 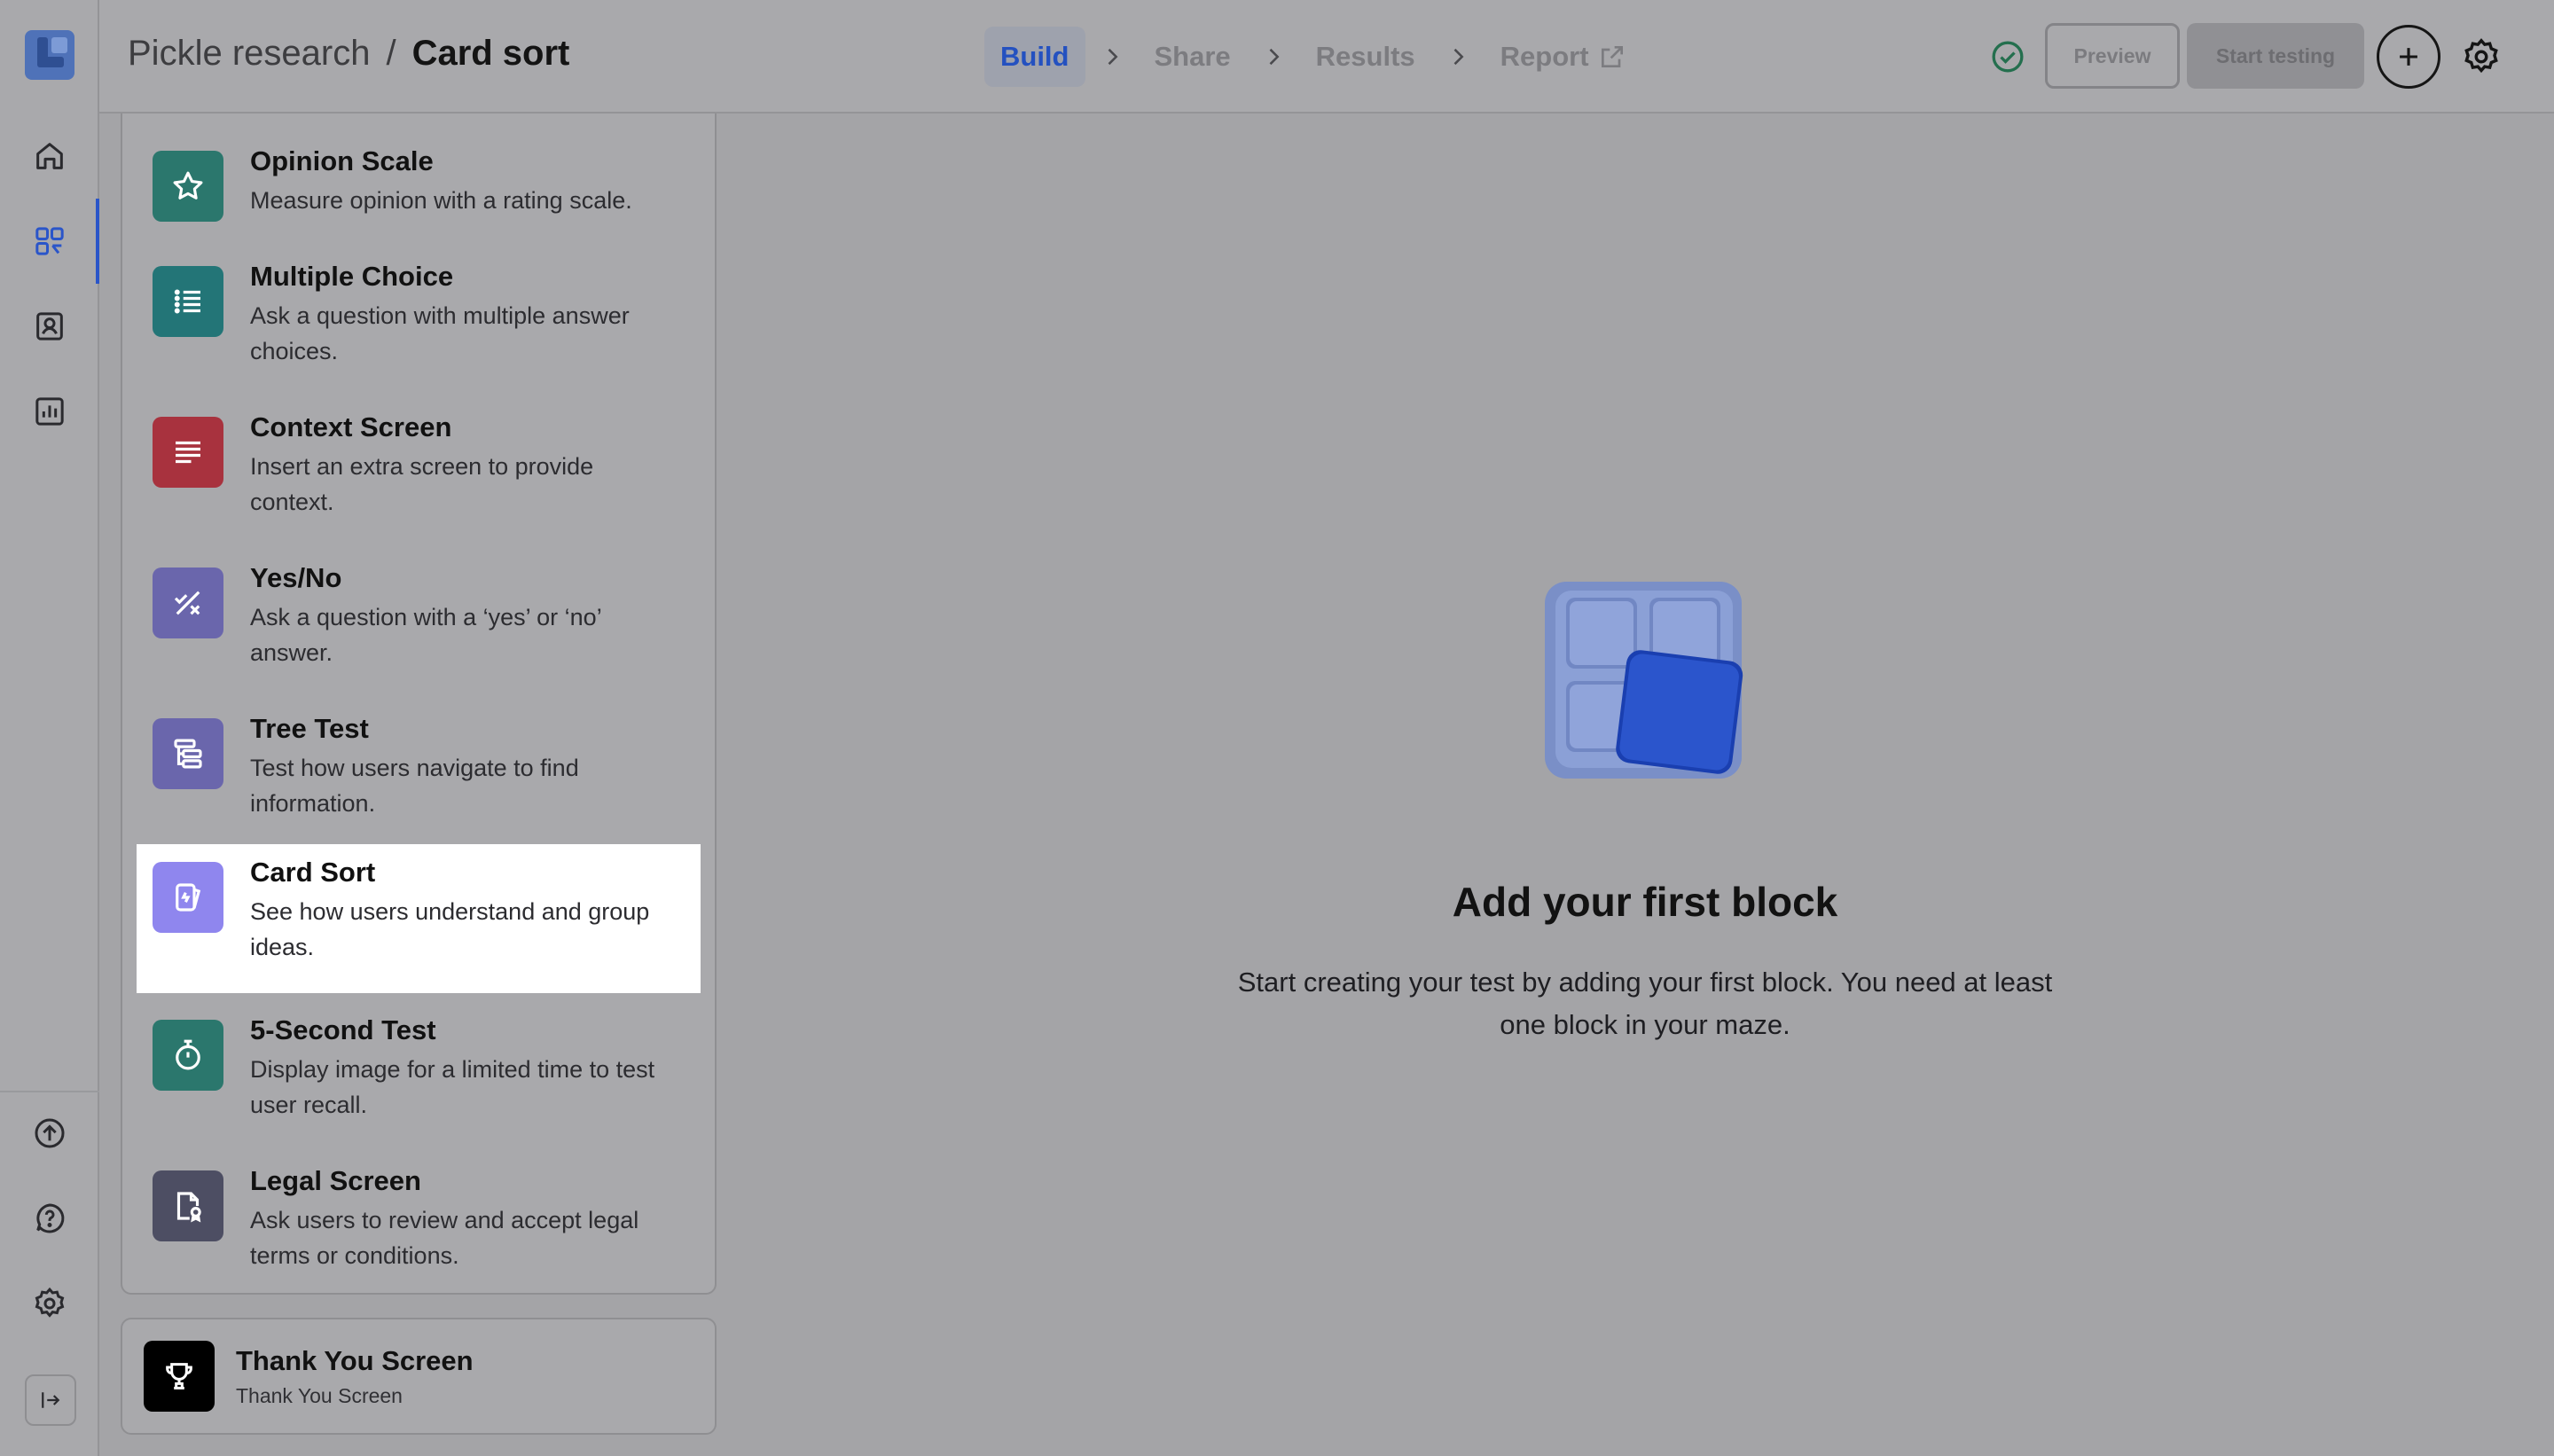 I want to click on thank-you-title: Thank You Screen, so click(x=355, y=1360).